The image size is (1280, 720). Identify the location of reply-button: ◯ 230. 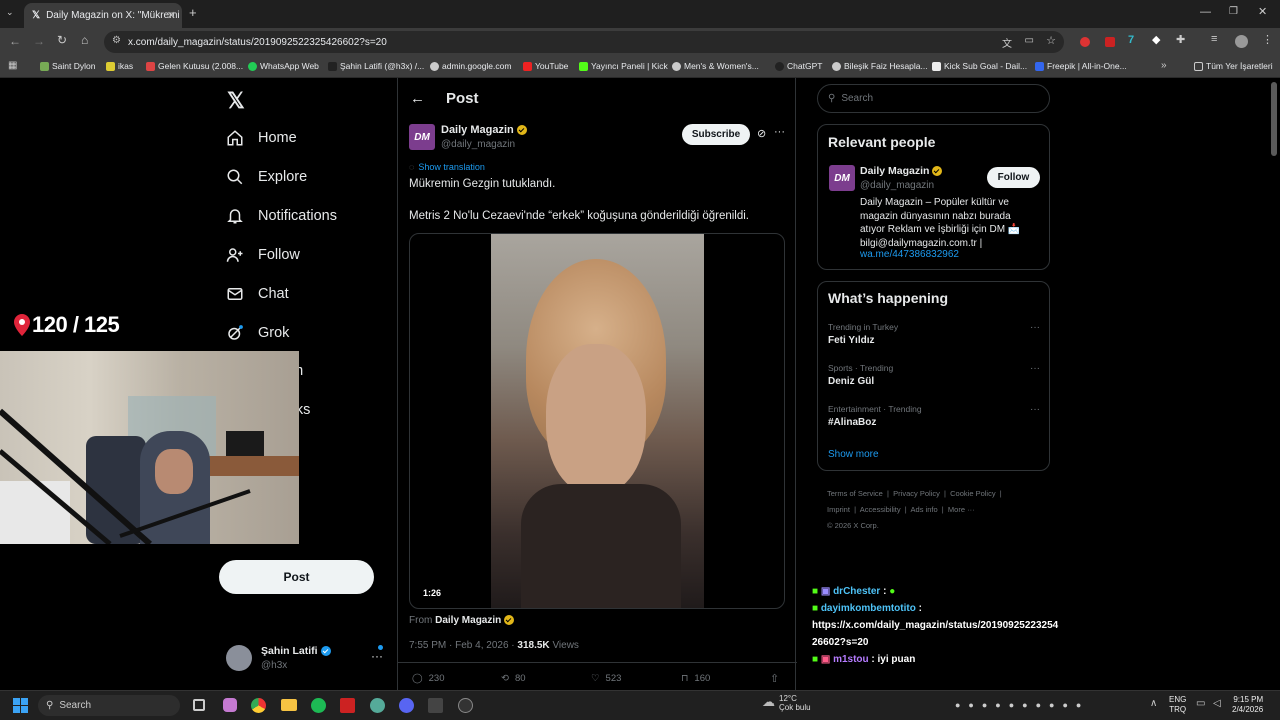
(428, 678).